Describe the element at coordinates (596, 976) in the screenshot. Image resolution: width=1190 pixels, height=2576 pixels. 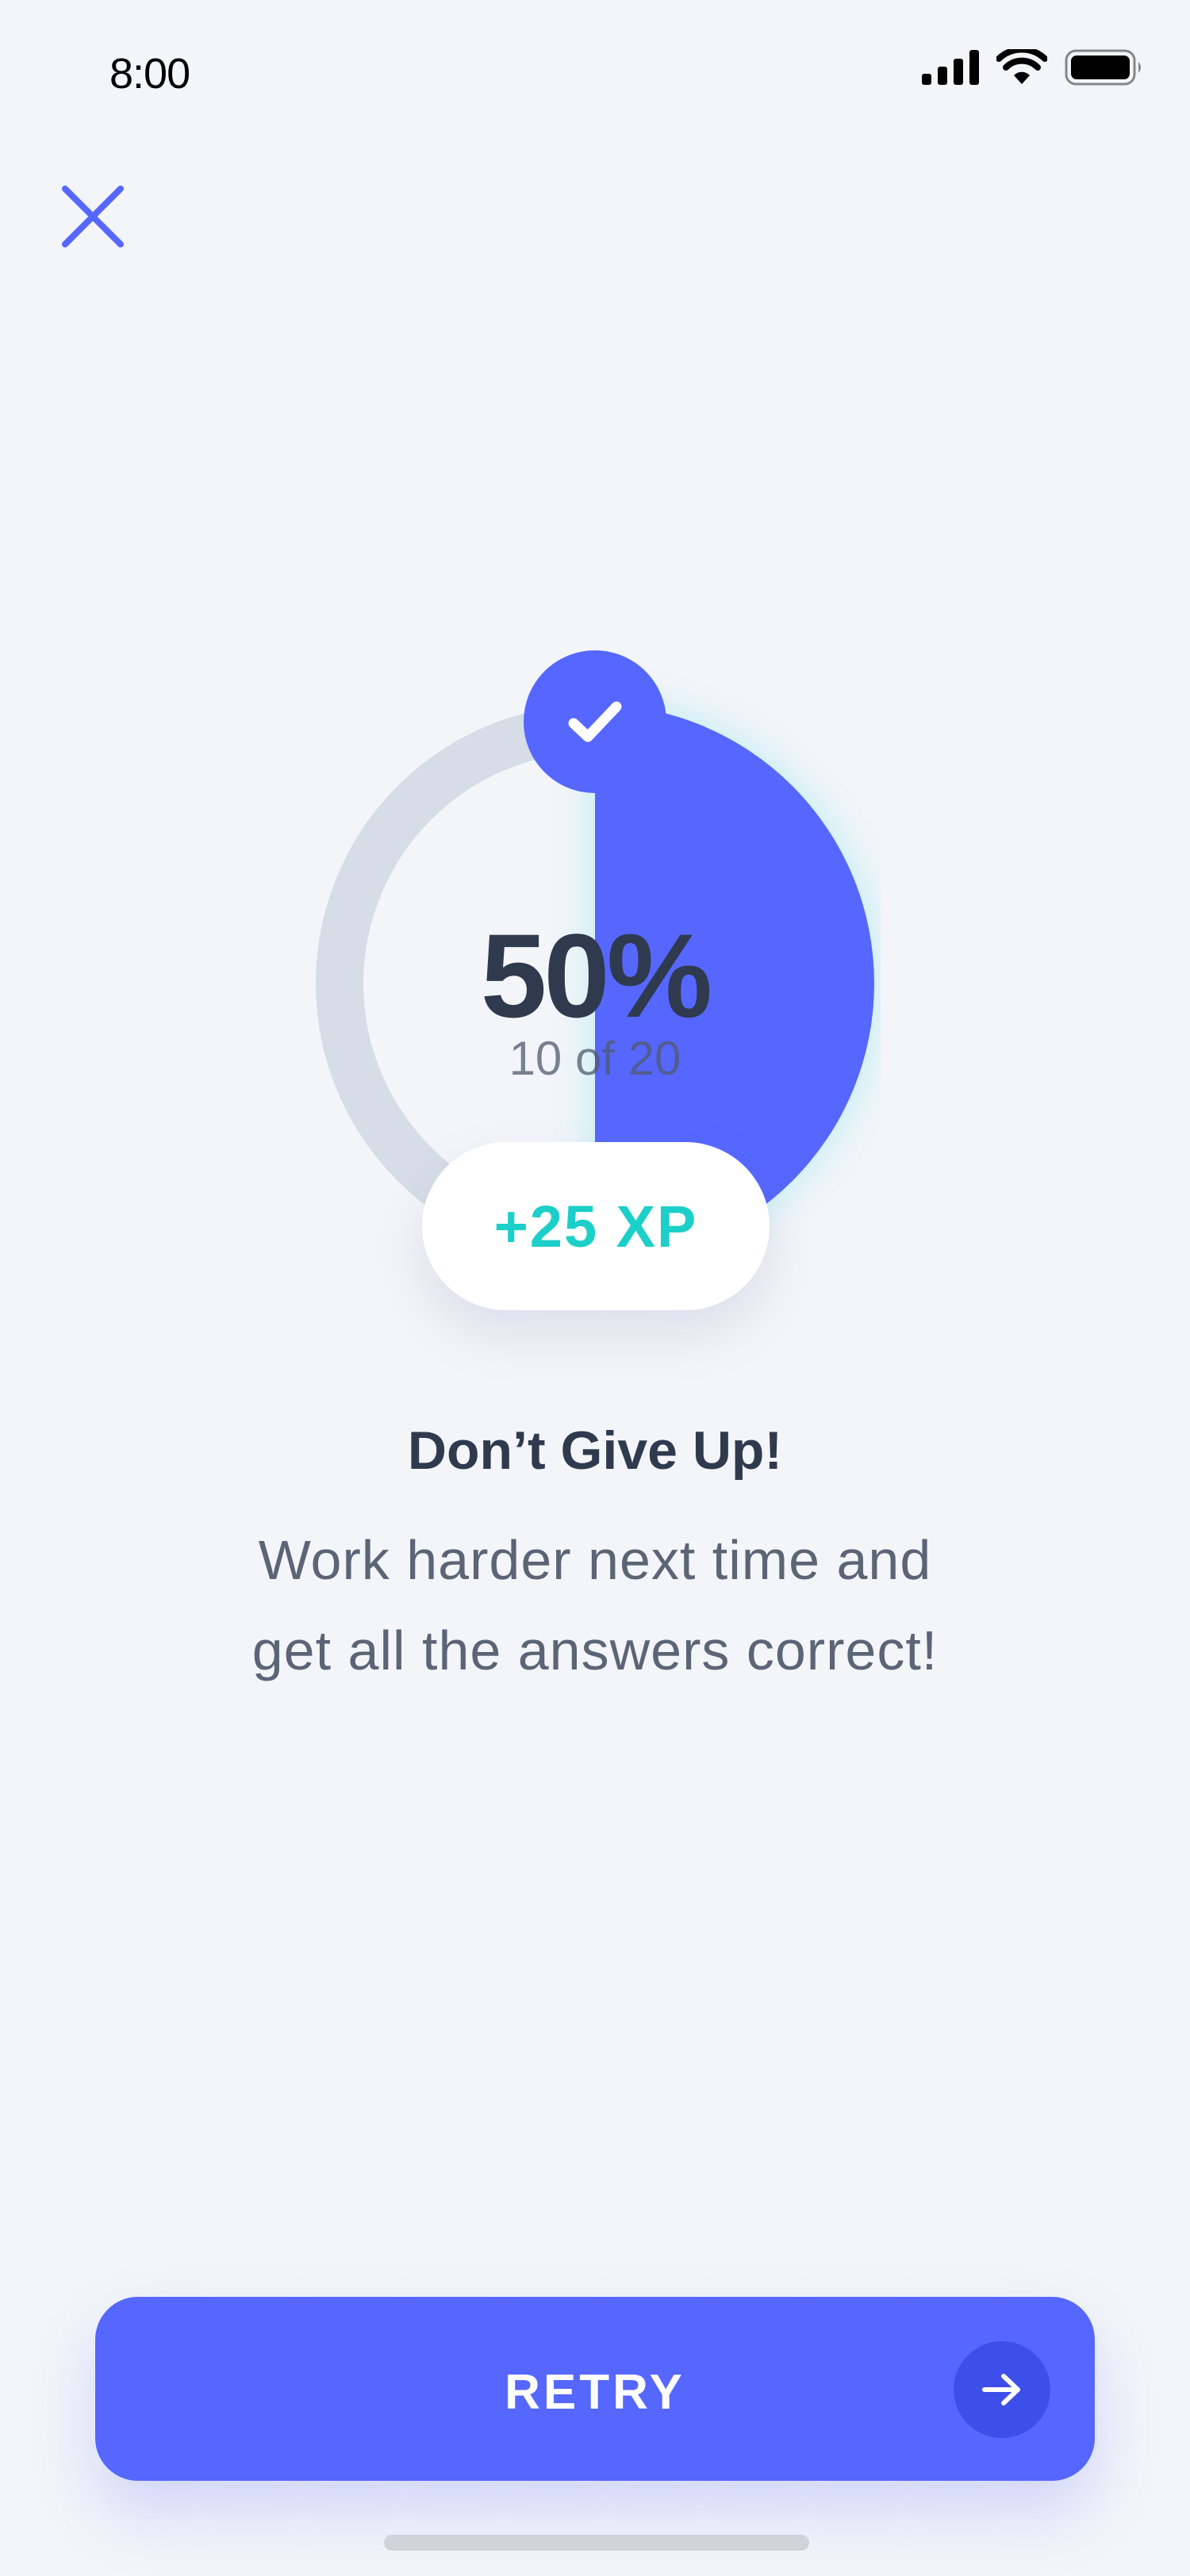
I see `score-percent: 50%` at that location.